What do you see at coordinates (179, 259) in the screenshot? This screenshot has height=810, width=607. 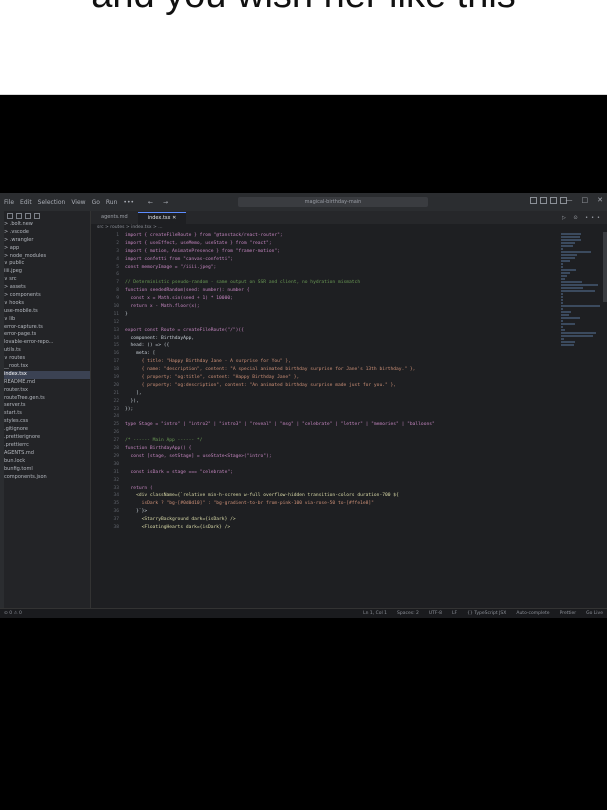 I see `code-text: import confetti from "canvas-confetti";` at bounding box center [179, 259].